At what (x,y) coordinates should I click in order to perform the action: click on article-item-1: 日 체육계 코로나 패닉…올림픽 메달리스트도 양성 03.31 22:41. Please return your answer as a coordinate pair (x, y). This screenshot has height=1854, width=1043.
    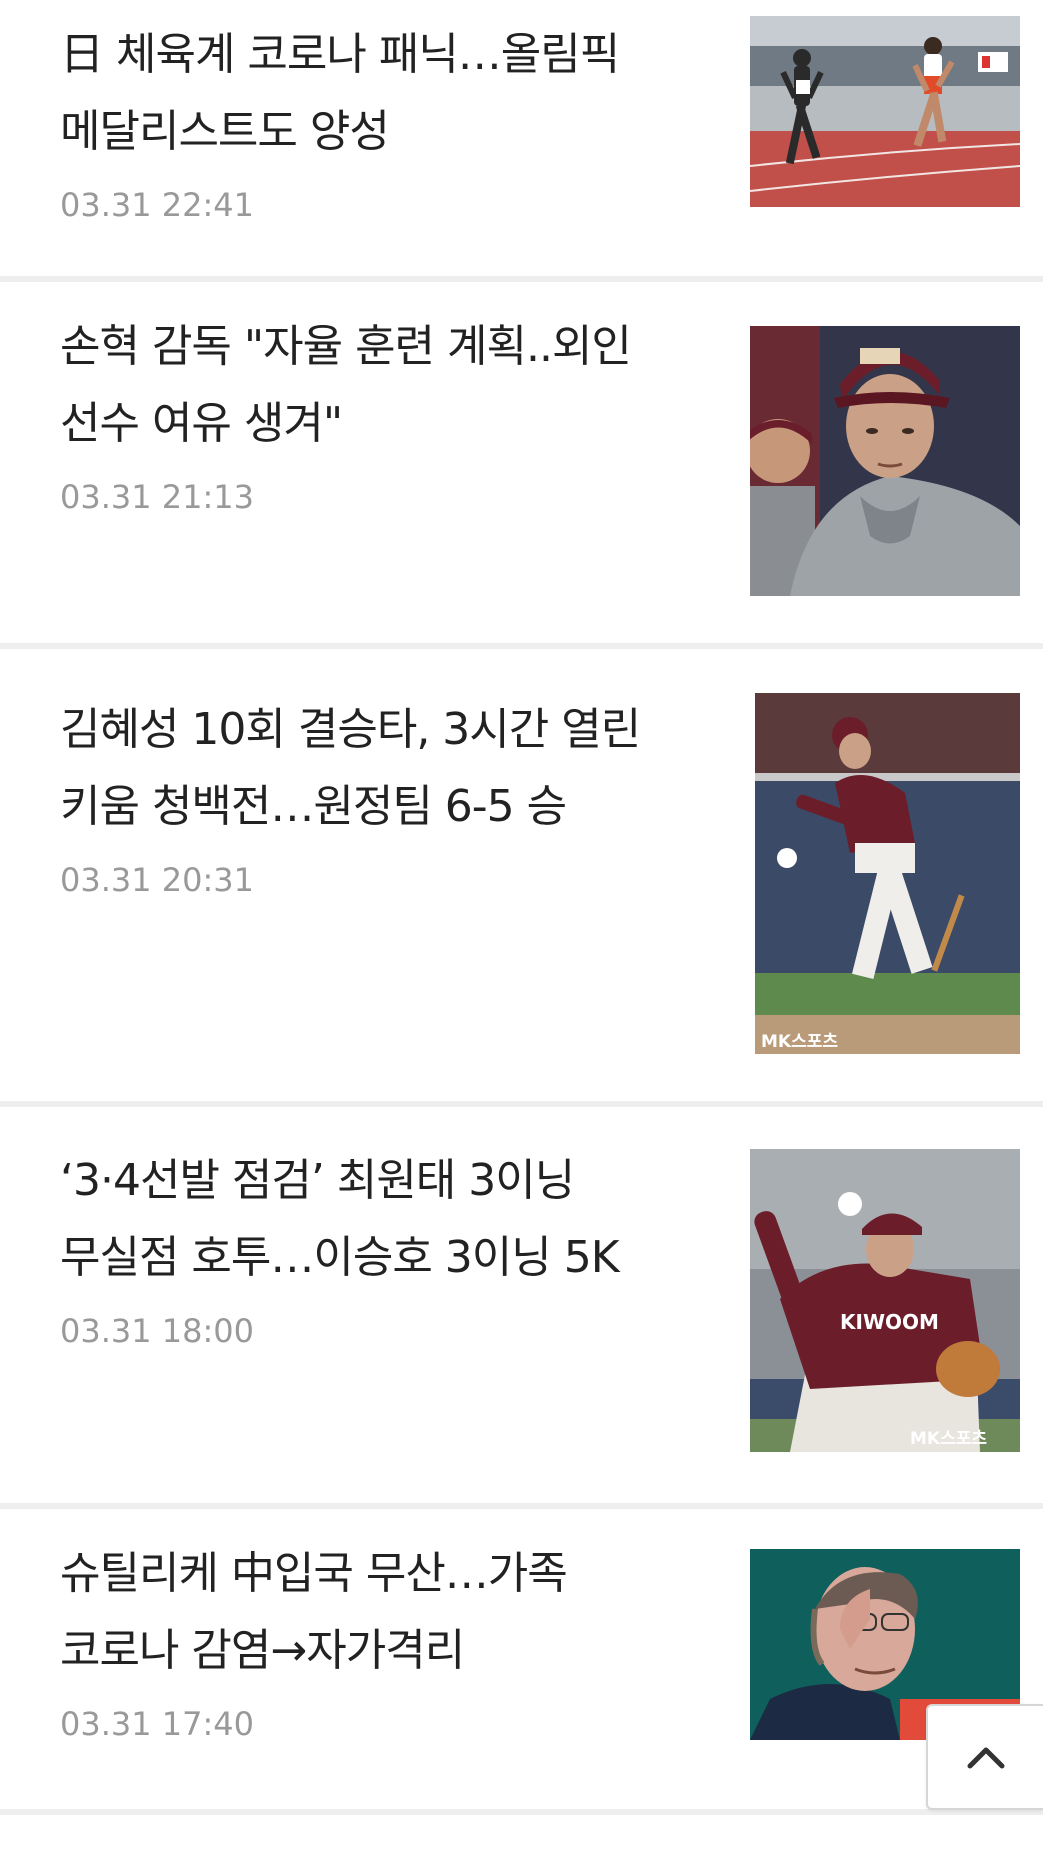
    Looking at the image, I should click on (521, 138).